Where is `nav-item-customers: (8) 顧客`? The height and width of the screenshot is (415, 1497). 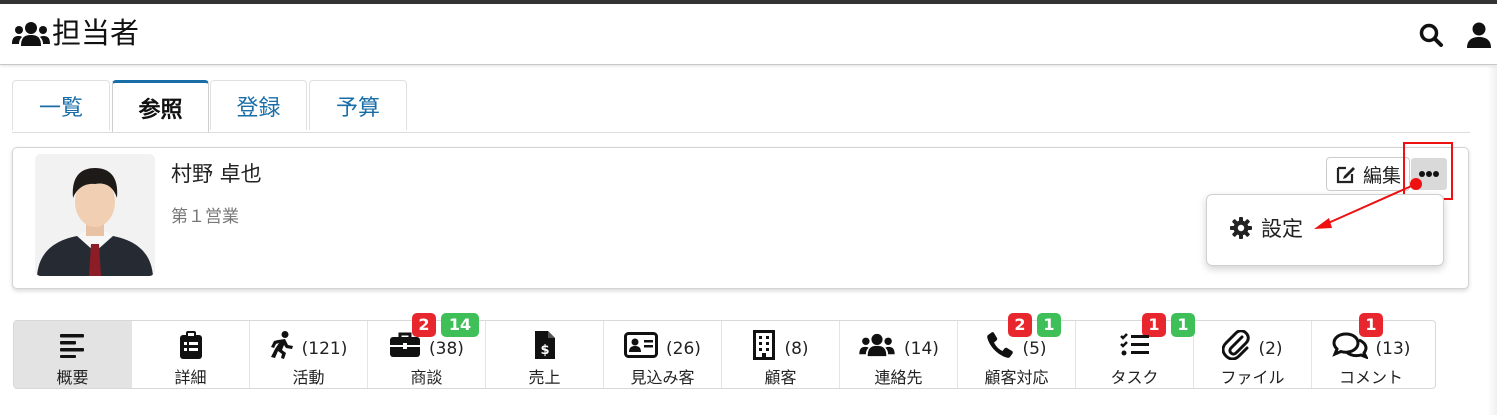
nav-item-customers: (8) 顧客 is located at coordinates (781, 354).